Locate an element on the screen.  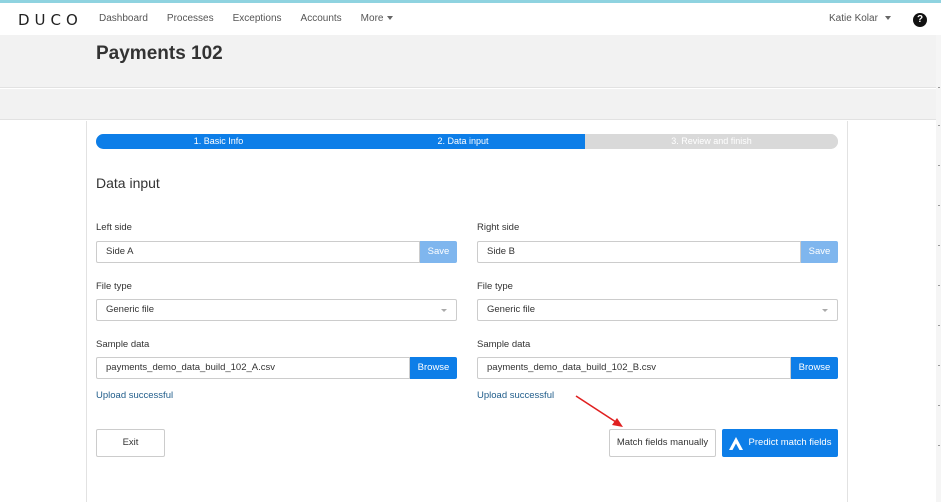
right-side-name-input: Side B is located at coordinates (639, 252).